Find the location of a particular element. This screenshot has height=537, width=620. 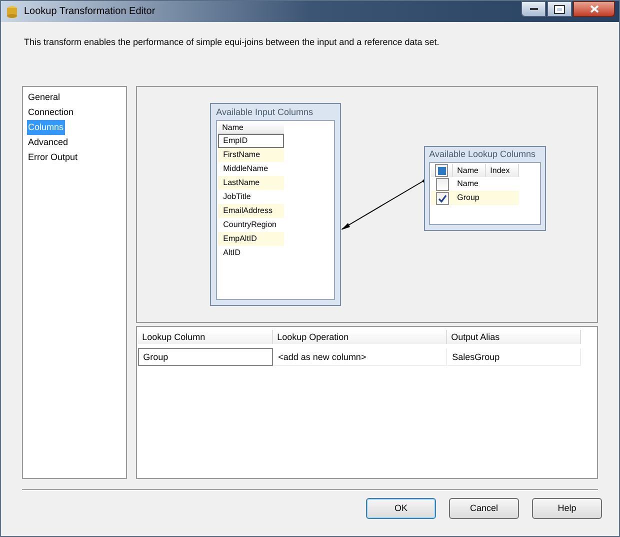

dialog-button: Help is located at coordinates (567, 508).